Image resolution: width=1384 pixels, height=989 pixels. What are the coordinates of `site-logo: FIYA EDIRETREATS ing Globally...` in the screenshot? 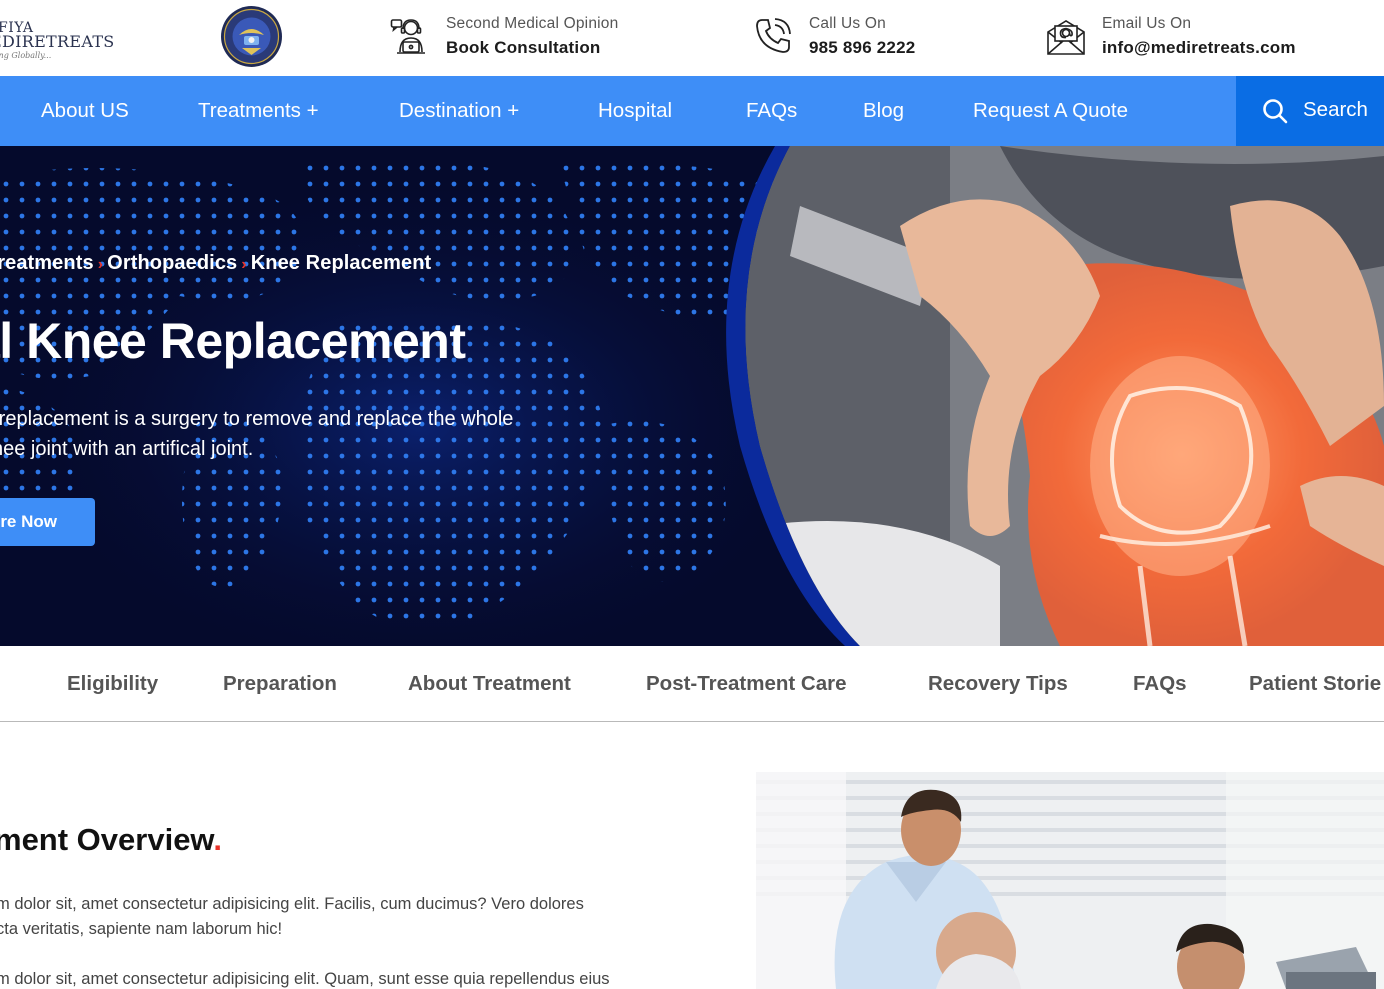 It's located at (60, 42).